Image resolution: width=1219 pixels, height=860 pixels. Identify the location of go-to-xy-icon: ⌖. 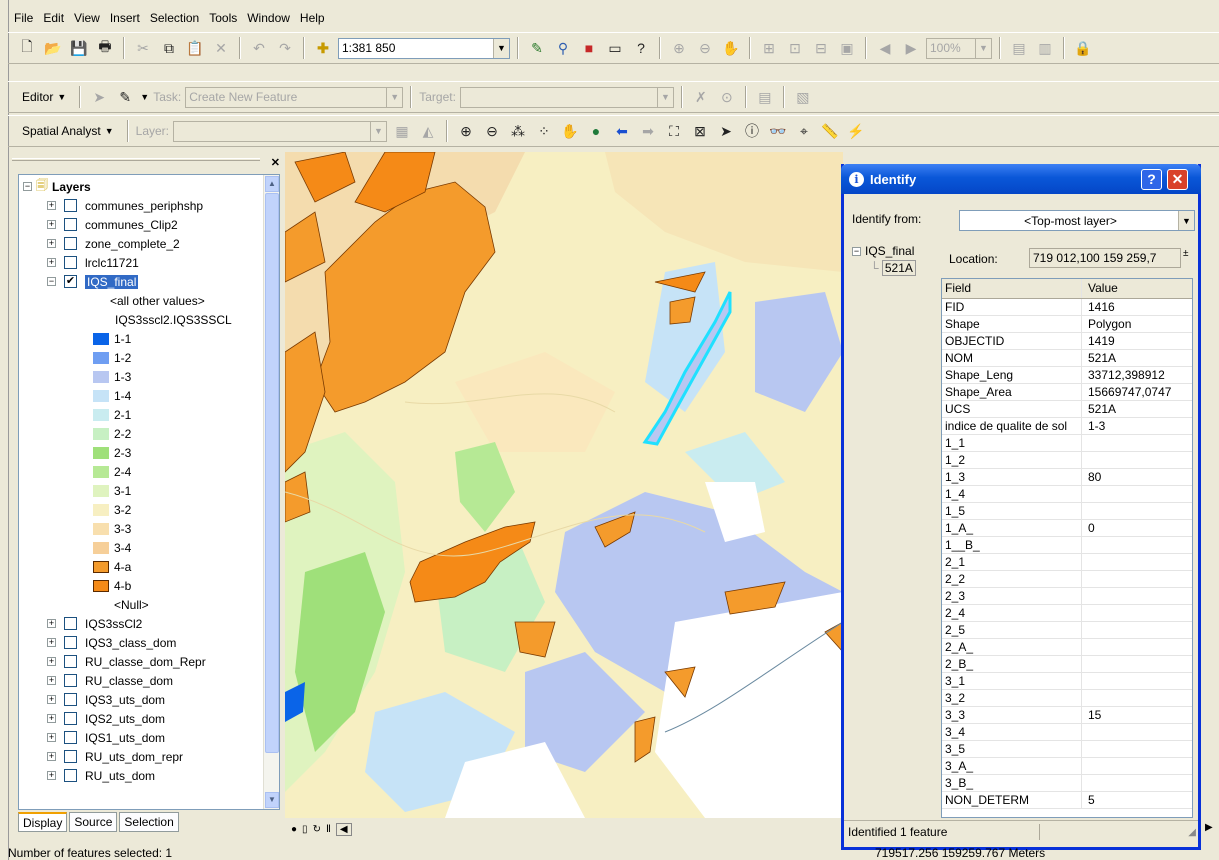
(804, 131).